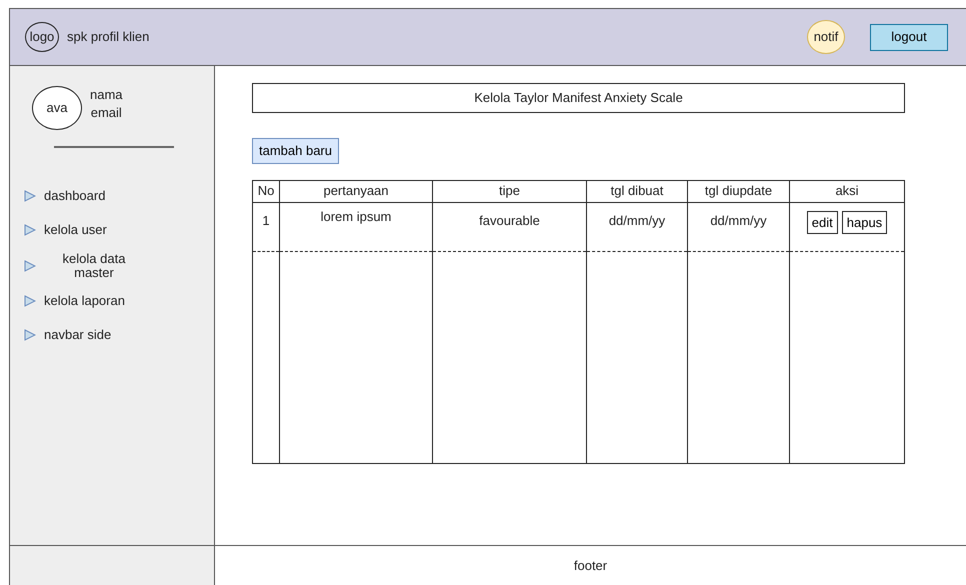 The width and height of the screenshot is (966, 585). I want to click on user-name: nama, so click(106, 95).